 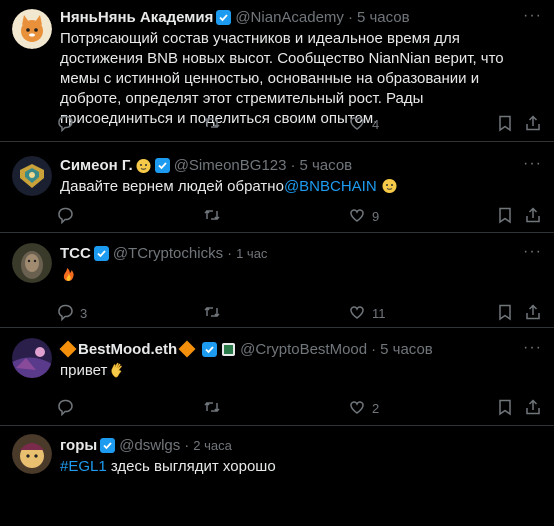 I want to click on action-bar: 4, so click(x=277, y=124).